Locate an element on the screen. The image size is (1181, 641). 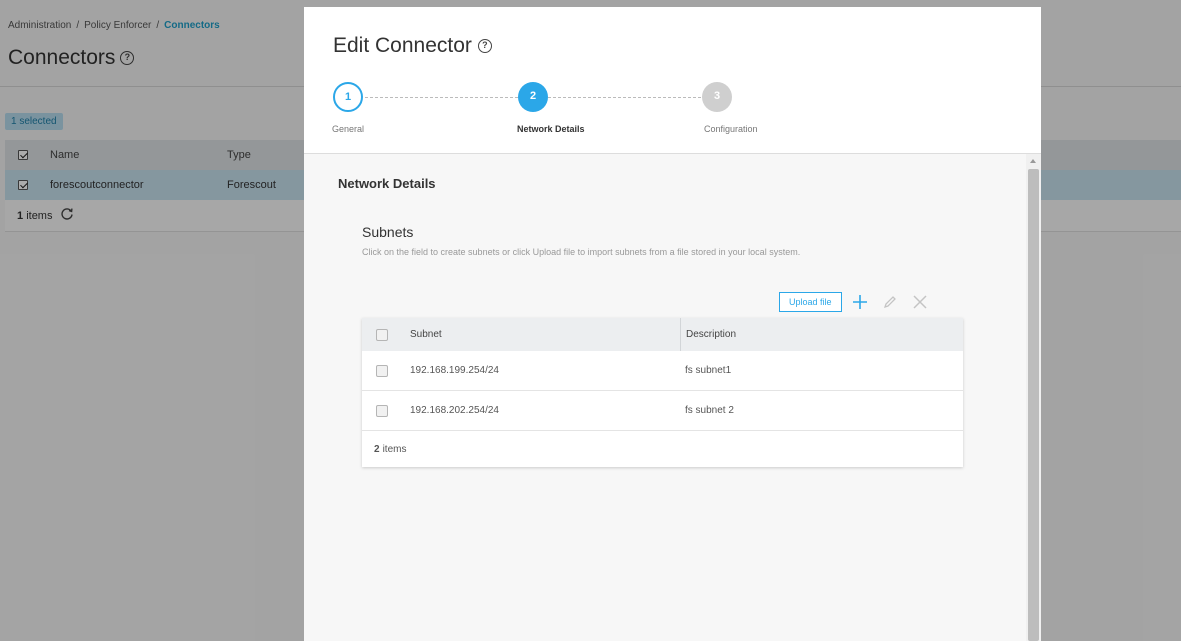
table-row: 192.168.202.254/24 fs subnet 2 is located at coordinates (662, 411).